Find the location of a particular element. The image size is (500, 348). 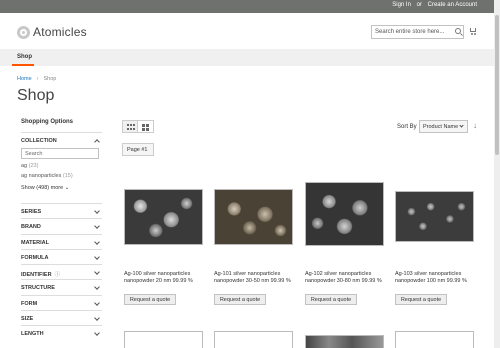

view-mode-switcher is located at coordinates (138, 126).